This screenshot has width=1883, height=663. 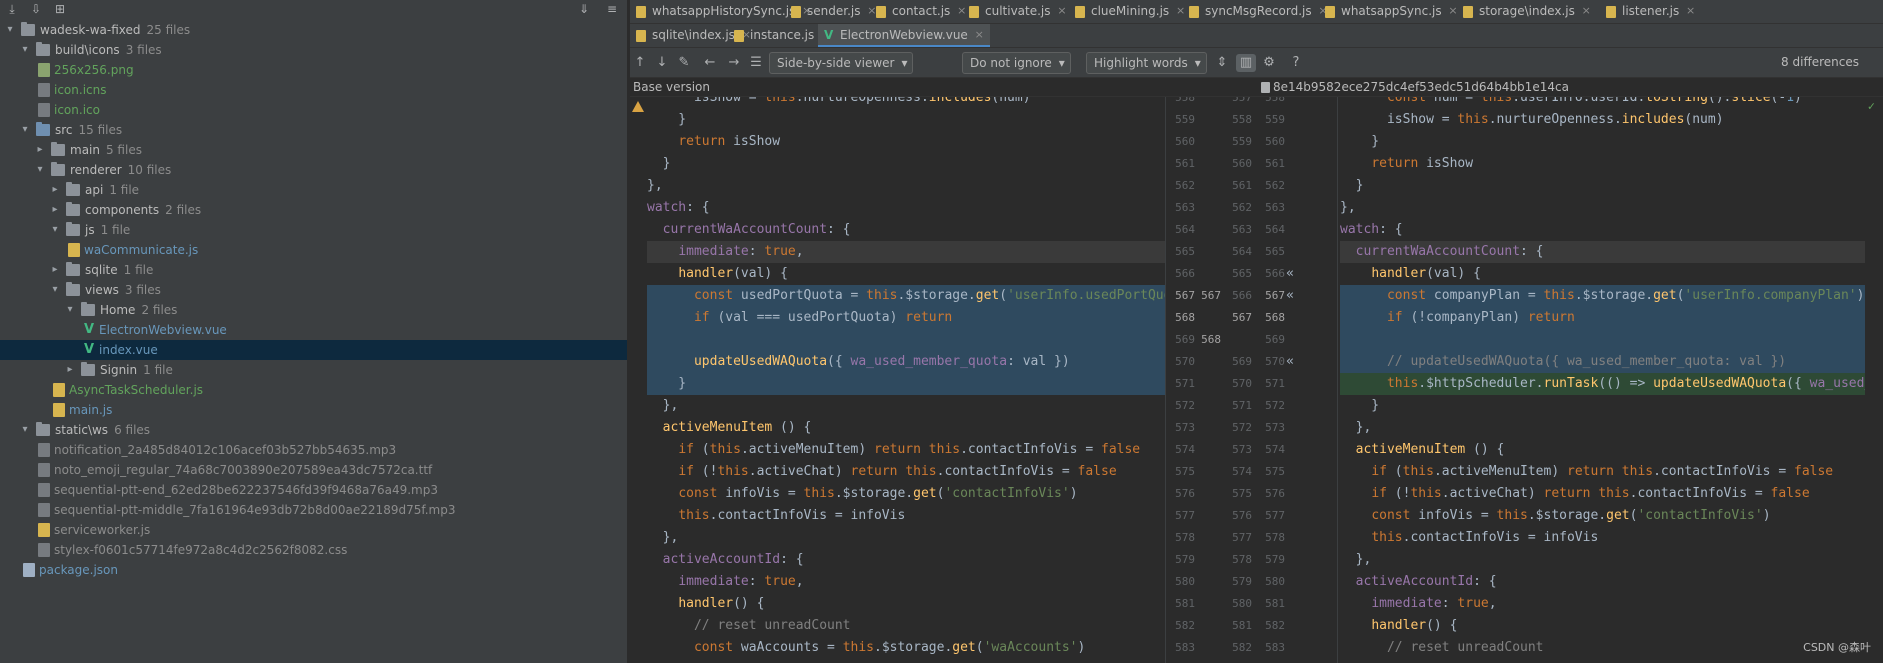 I want to click on tree-file: waCommunicate.js, so click(x=313, y=250).